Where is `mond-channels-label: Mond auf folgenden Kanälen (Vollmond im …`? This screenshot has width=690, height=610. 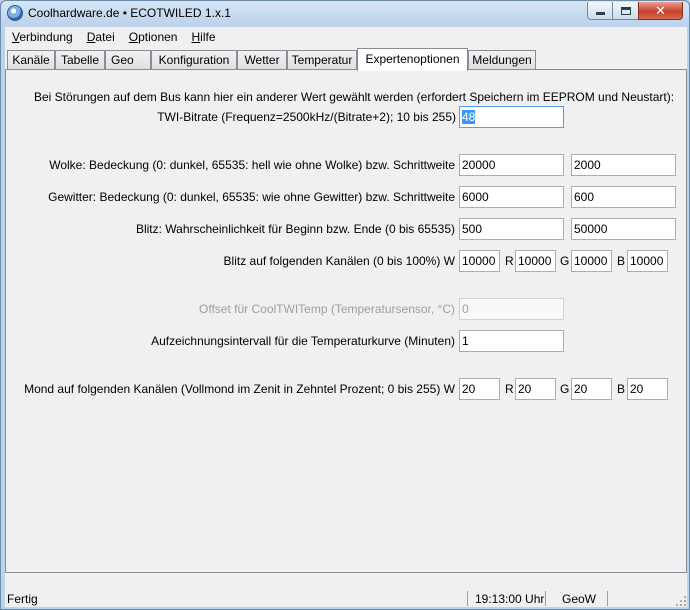
mond-channels-label: Mond auf folgenden Kanälen (Vollmond im … is located at coordinates (239, 389).